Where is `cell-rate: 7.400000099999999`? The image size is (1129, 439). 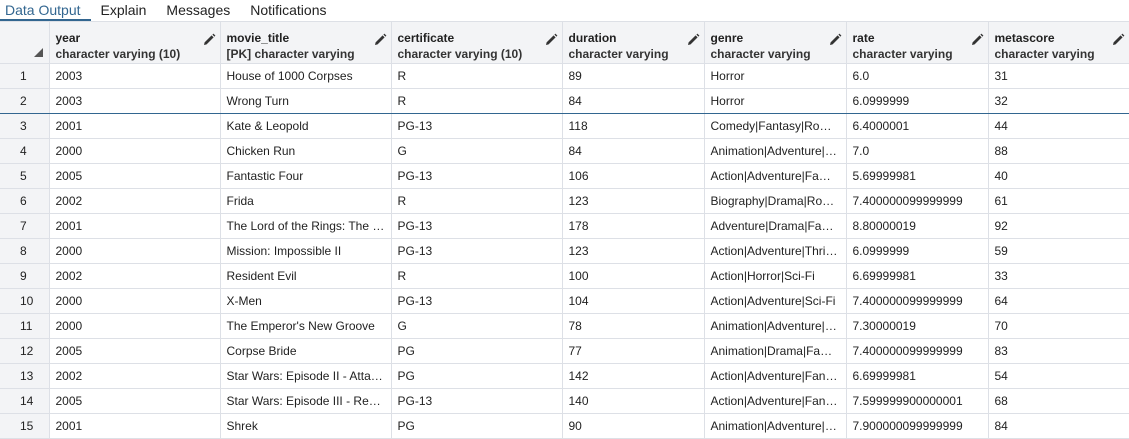 cell-rate: 7.400000099999999 is located at coordinates (917, 351).